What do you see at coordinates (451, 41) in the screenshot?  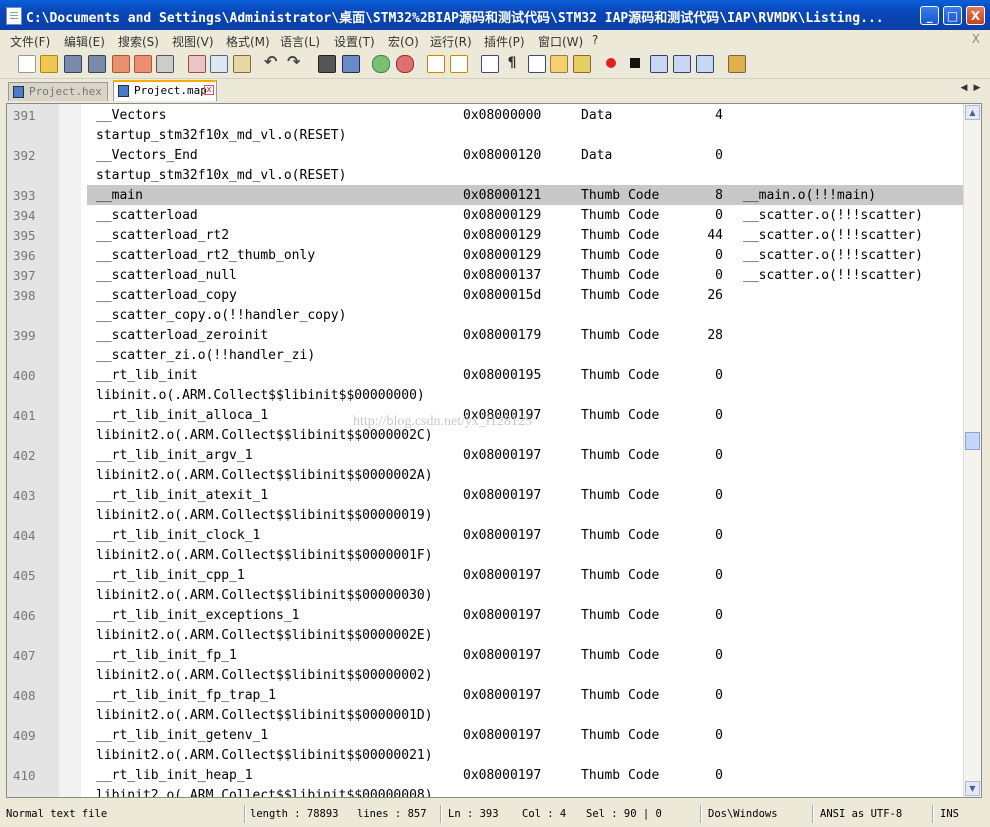 I see `menu-run: 运行(R)` at bounding box center [451, 41].